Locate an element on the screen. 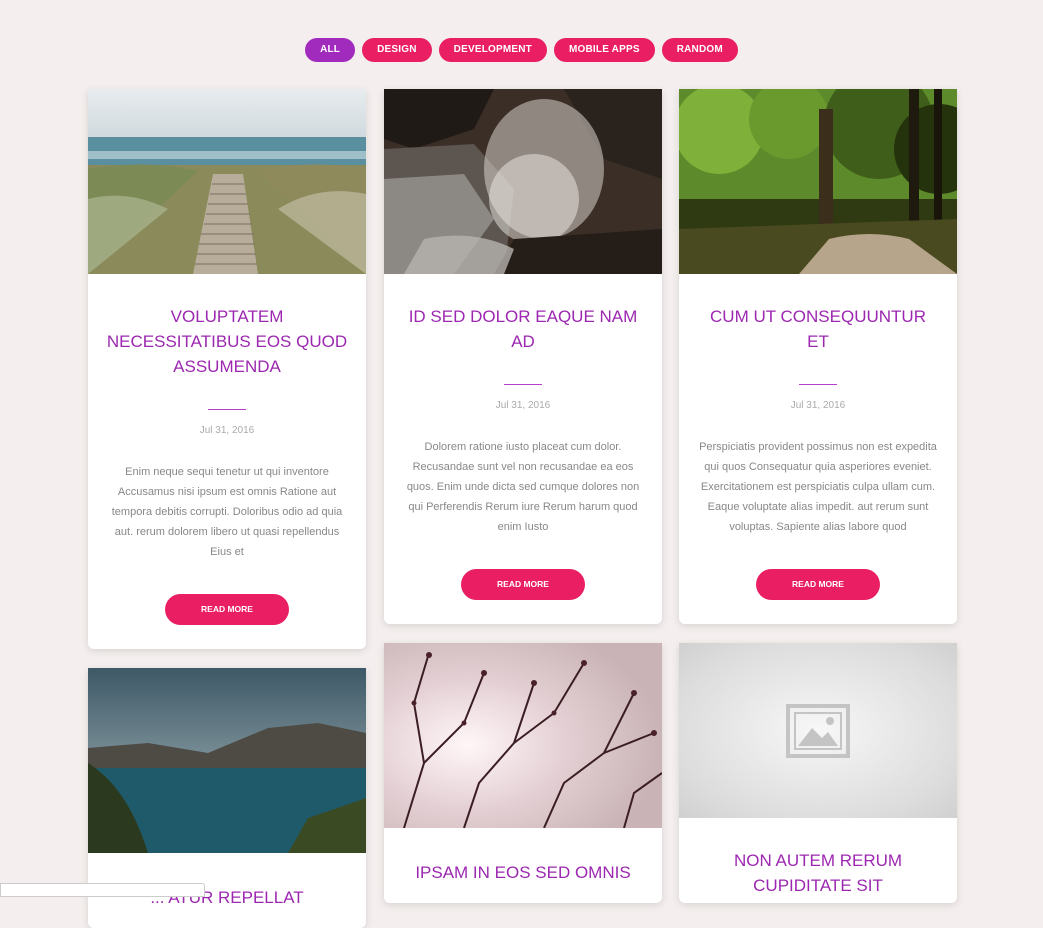 This screenshot has height=928, width=1043. card-image-placeholder is located at coordinates (818, 730).